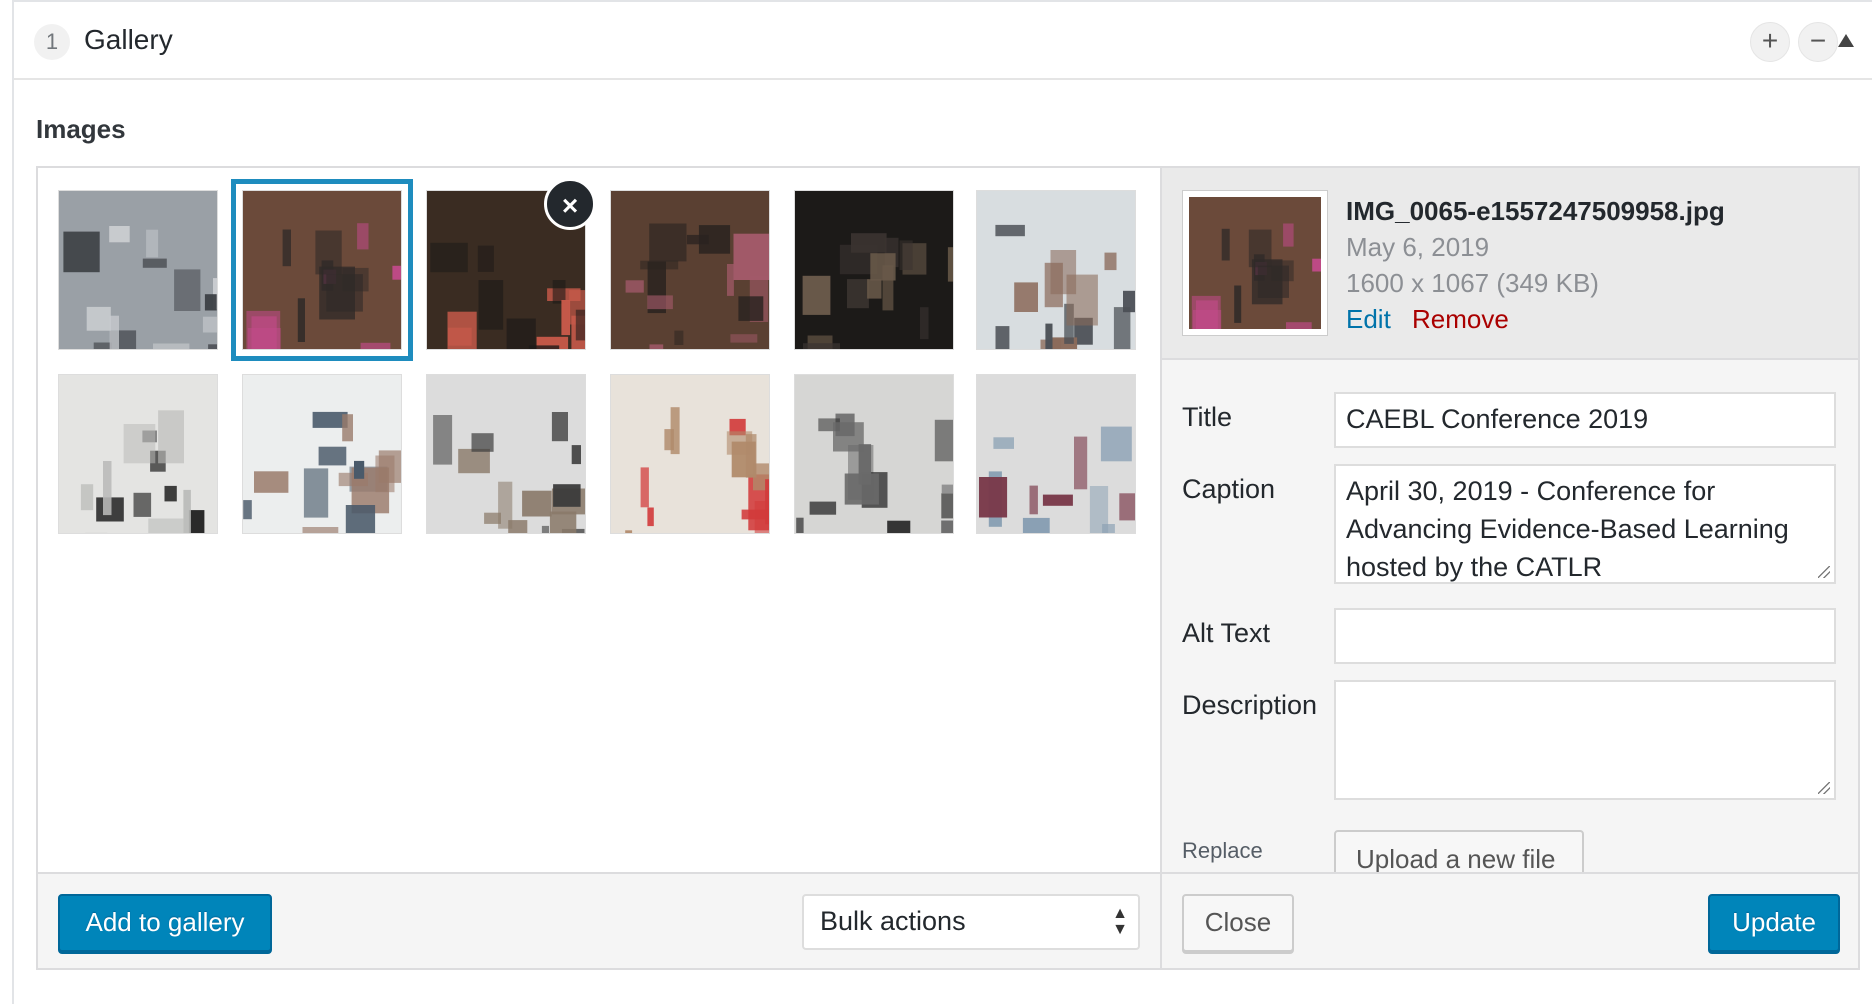  I want to click on remove-row-button: −, so click(1818, 42).